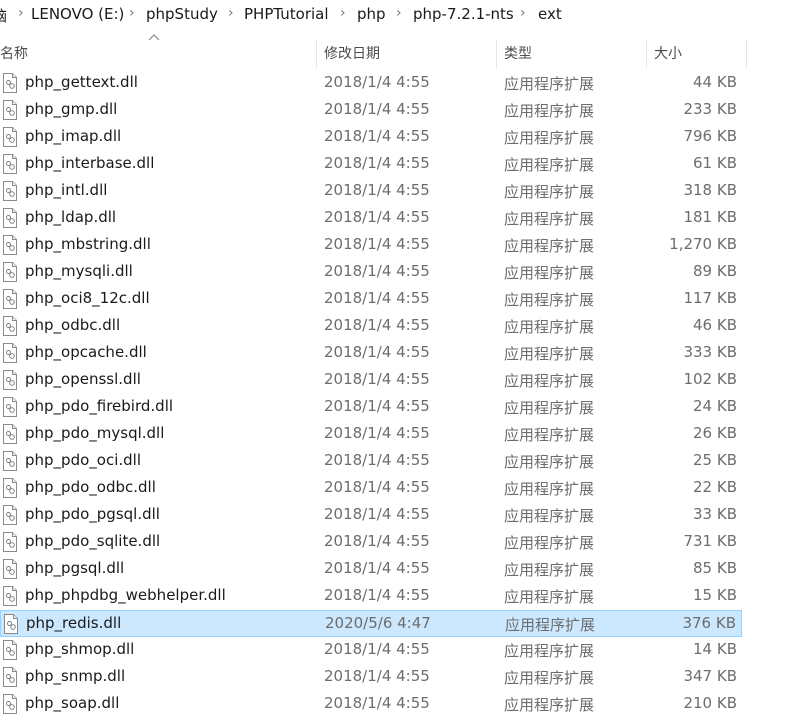 The height and width of the screenshot is (718, 790). I want to click on file-row: php_pdo_odbc.dll 2018/1/4 4:55 应用程序扩展 22 KB, so click(371, 488).